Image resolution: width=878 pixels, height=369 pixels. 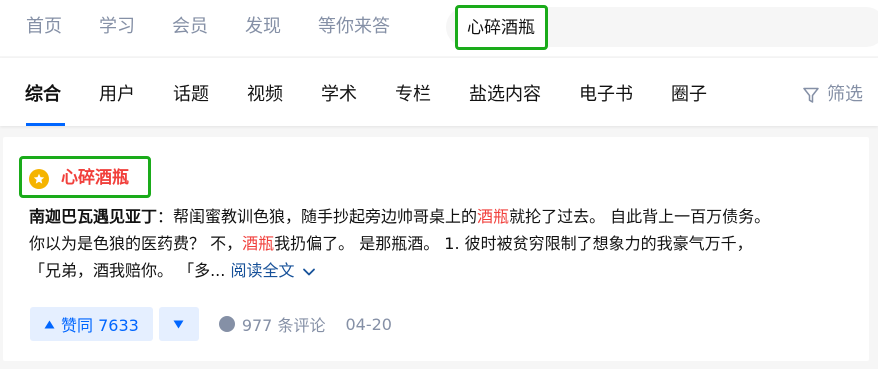 What do you see at coordinates (262, 270) in the screenshot?
I see `read-more-label: 阅读全文` at bounding box center [262, 270].